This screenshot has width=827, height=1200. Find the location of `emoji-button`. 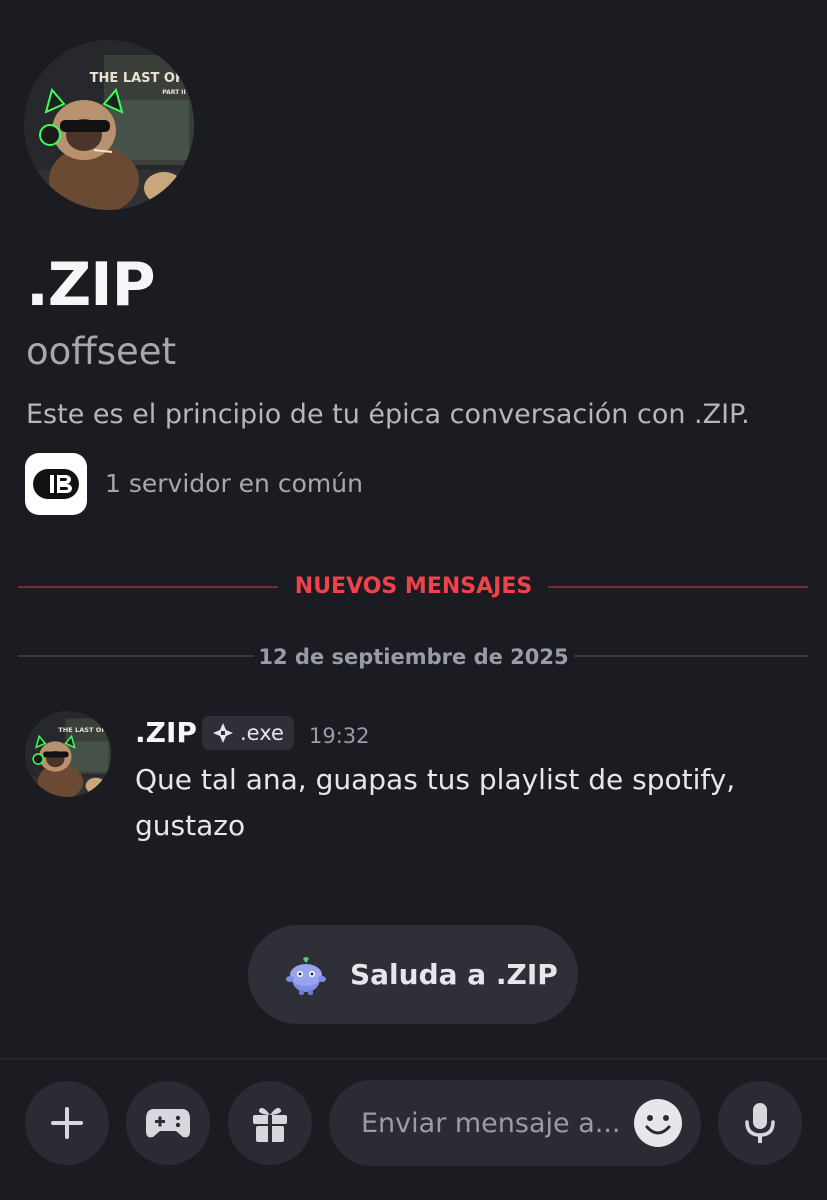

emoji-button is located at coordinates (658, 1123).